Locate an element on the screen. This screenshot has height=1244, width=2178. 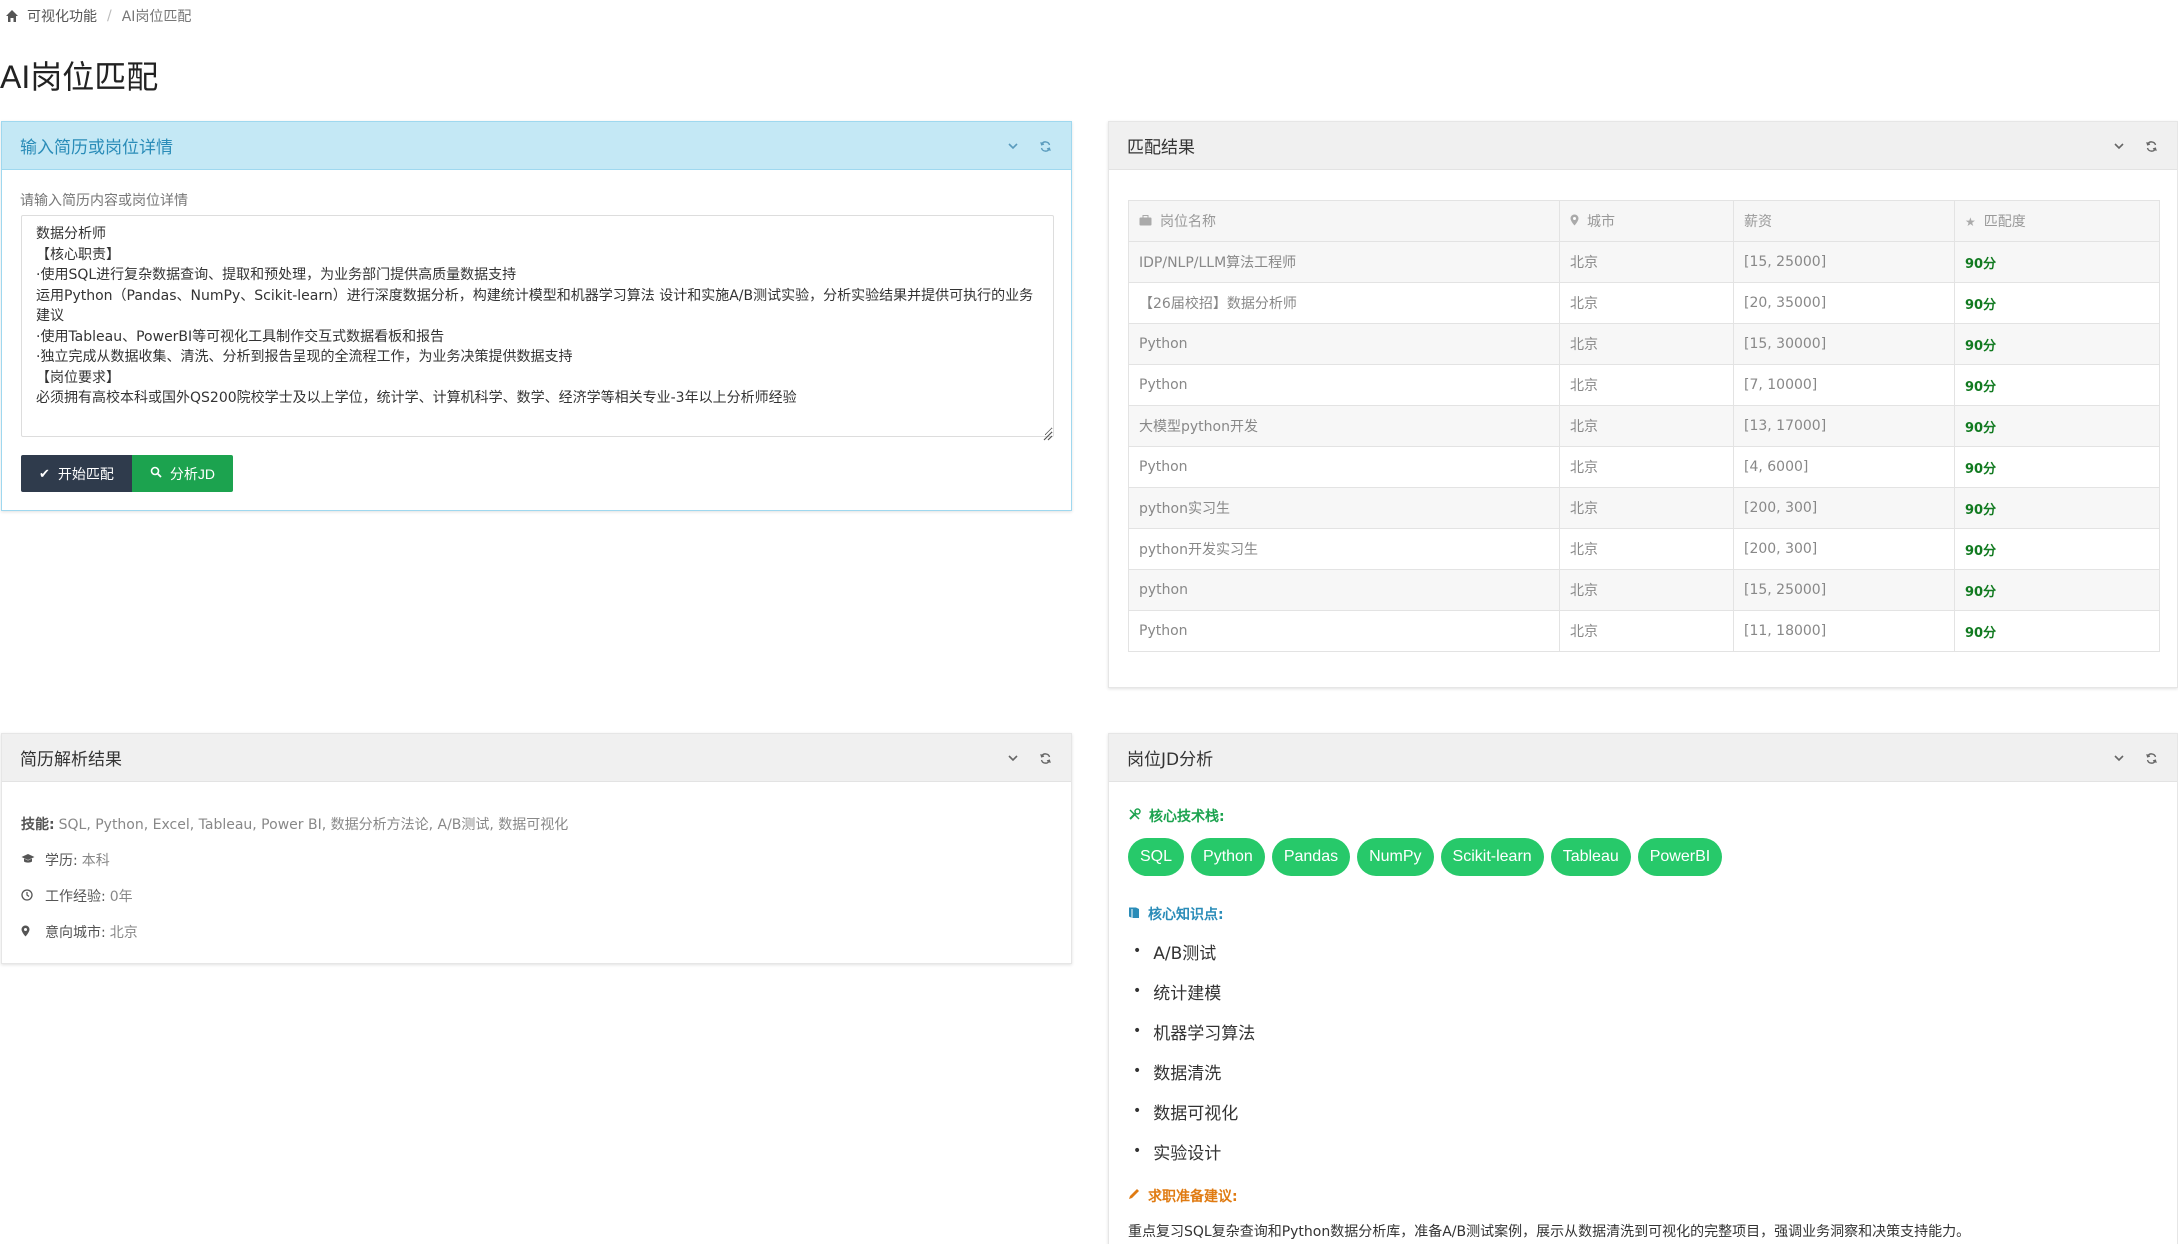
experience-value: 0年 is located at coordinates (121, 897).